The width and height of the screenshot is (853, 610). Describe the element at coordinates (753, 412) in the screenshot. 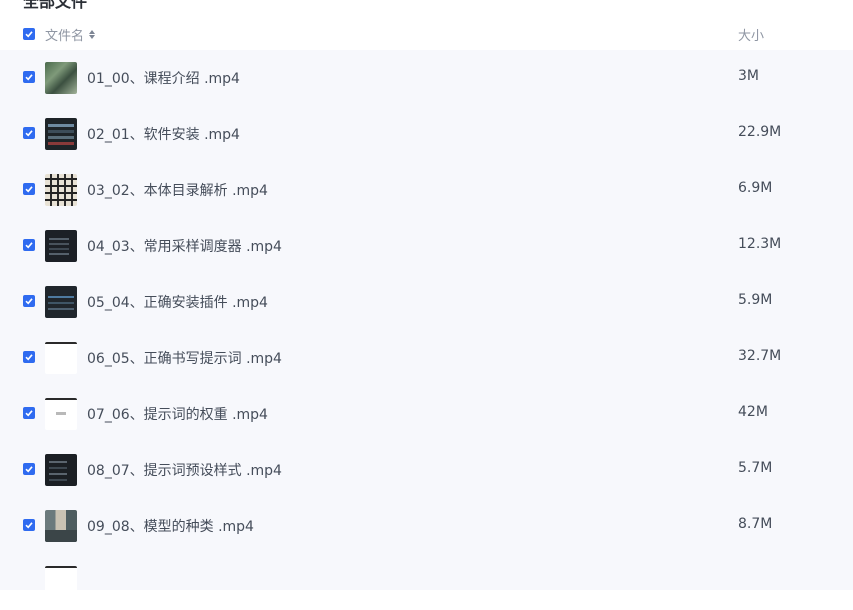

I see `file-size: 42M` at that location.